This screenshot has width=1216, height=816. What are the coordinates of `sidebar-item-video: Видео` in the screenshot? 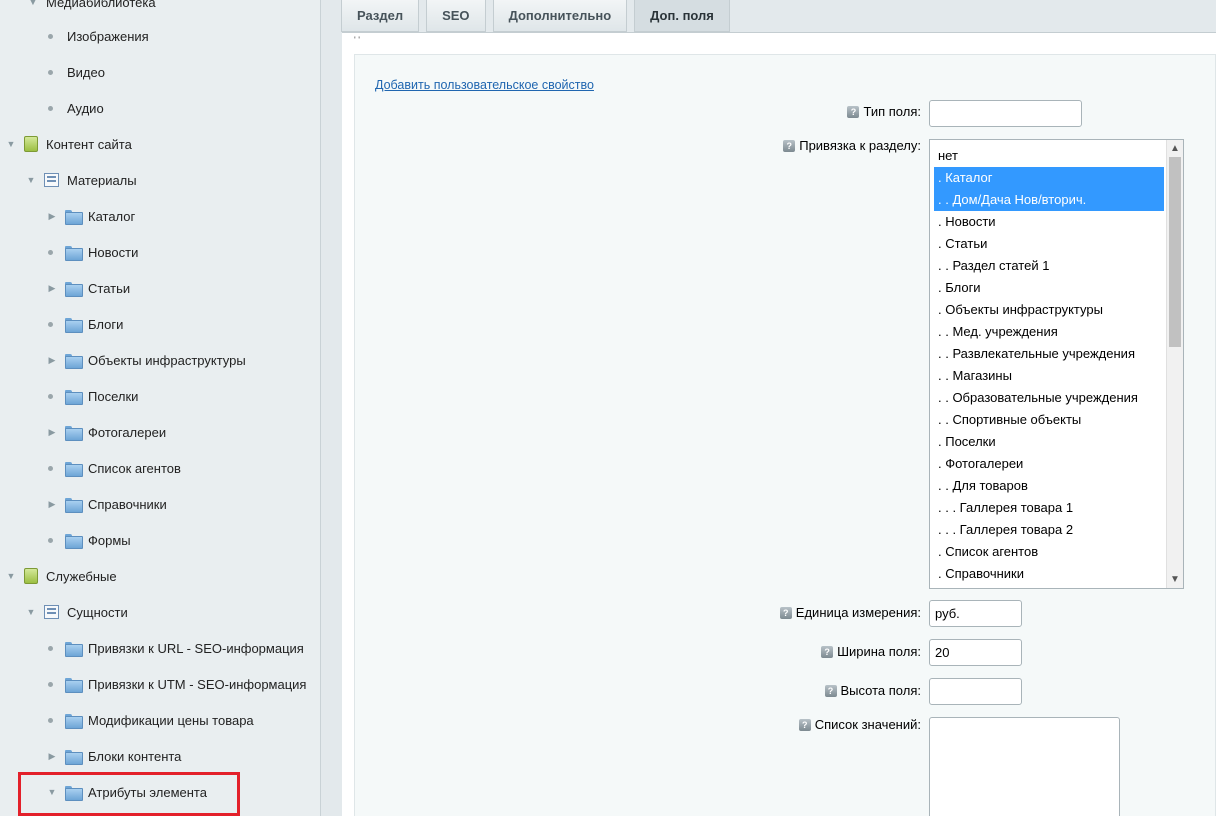 It's located at (74, 72).